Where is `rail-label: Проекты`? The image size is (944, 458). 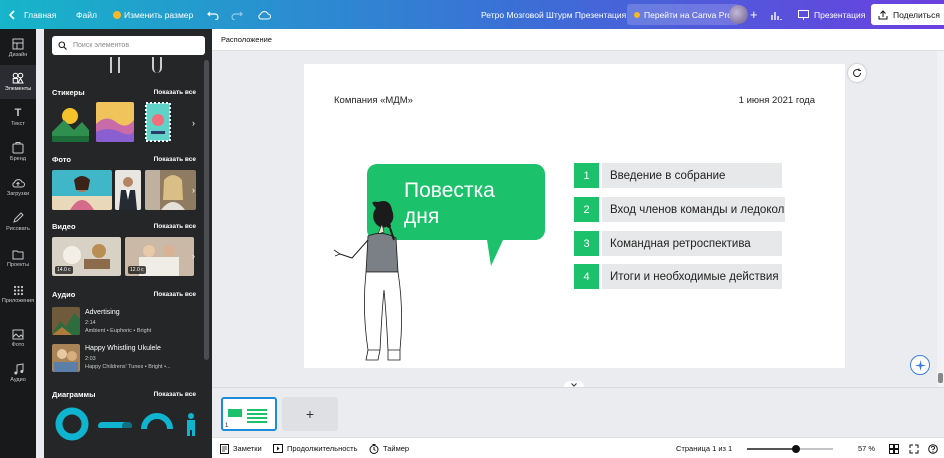 rail-label: Проекты is located at coordinates (18, 265).